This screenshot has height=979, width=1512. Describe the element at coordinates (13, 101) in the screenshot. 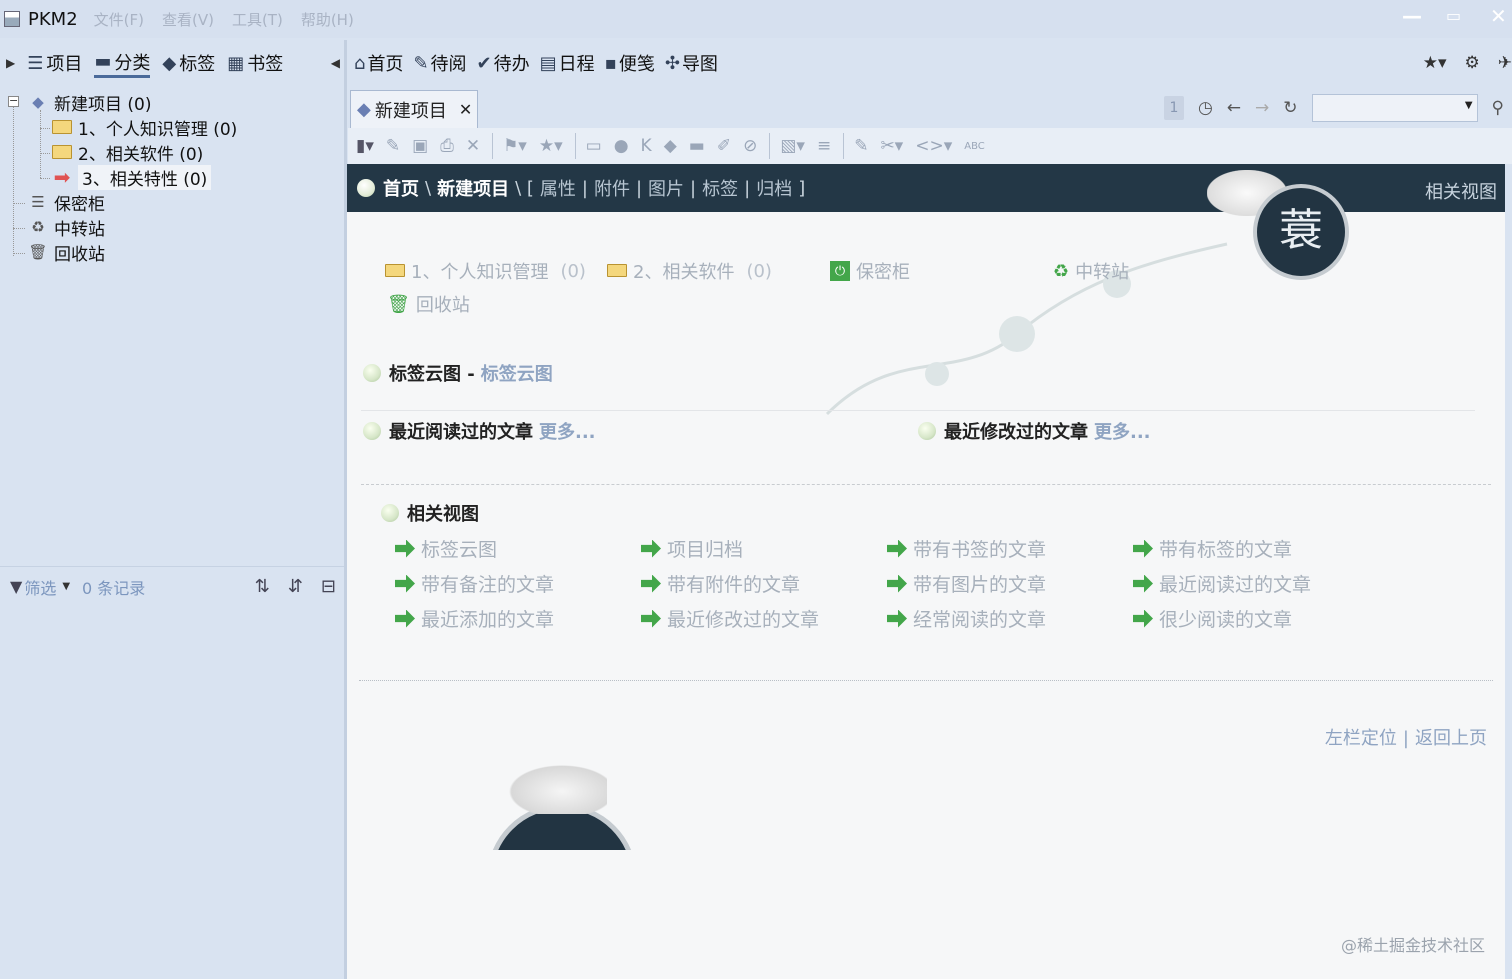

I see `tree-collapse-toggle: −` at that location.